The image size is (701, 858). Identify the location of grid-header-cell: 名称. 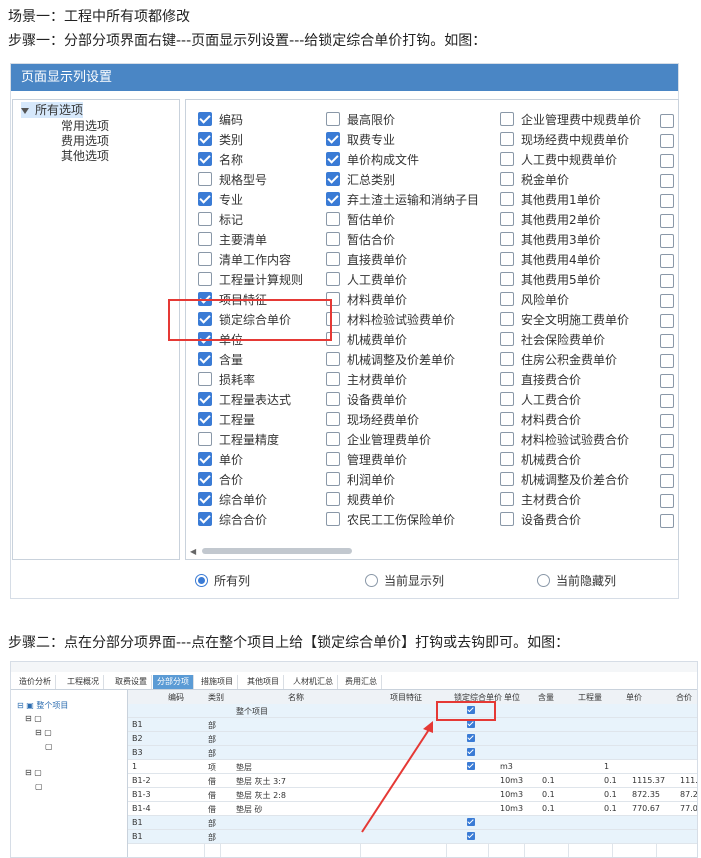
(296, 697).